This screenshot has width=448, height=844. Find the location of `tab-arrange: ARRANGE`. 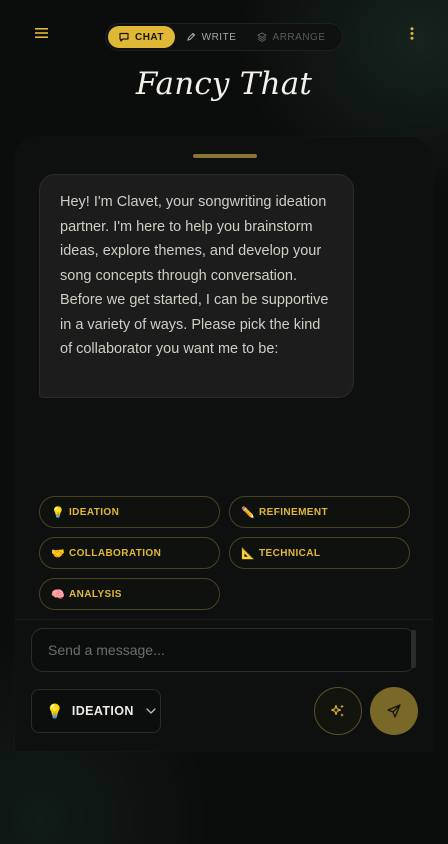

tab-arrange: ARRANGE is located at coordinates (291, 37).